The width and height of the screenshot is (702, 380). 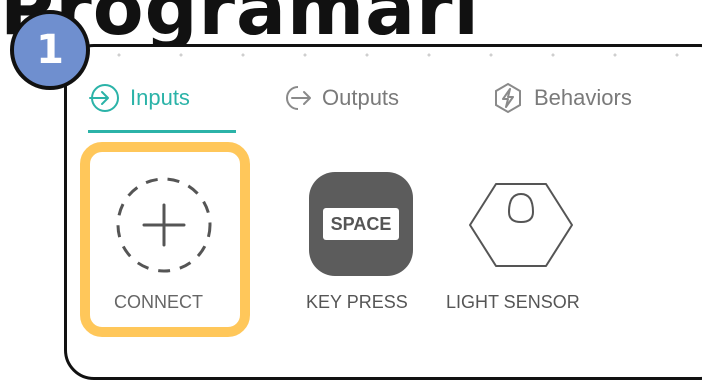 I want to click on active-tab-indicator, so click(x=162, y=131).